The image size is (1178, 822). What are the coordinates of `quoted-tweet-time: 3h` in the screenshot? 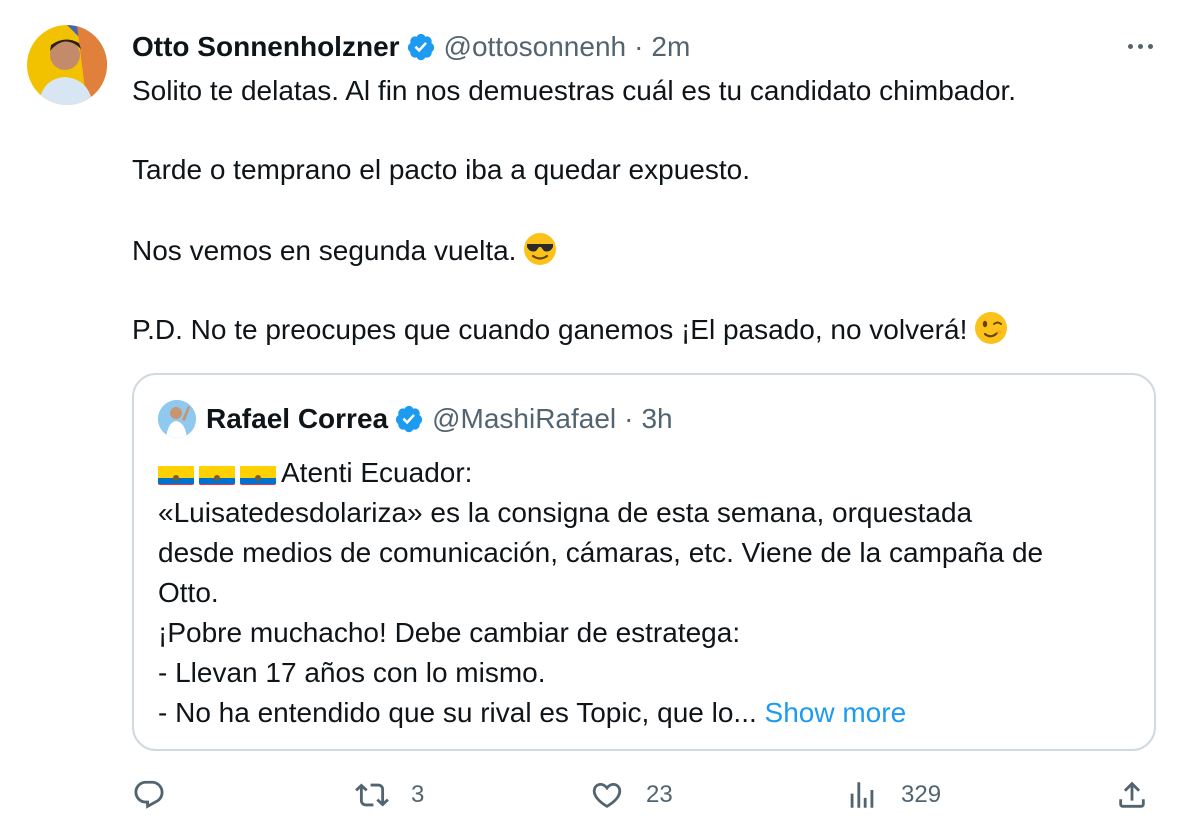 It's located at (656, 419).